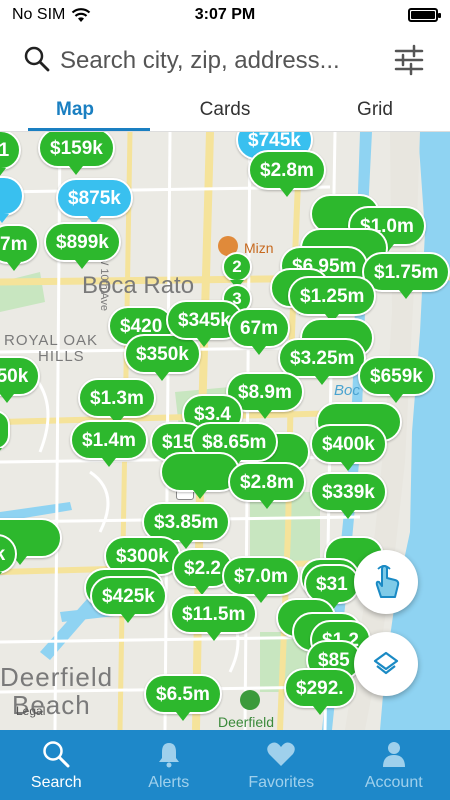 The height and width of the screenshot is (800, 450). Describe the element at coordinates (246, 722) in the screenshot. I see `map-label-deerfield-park: Deerfield` at that location.